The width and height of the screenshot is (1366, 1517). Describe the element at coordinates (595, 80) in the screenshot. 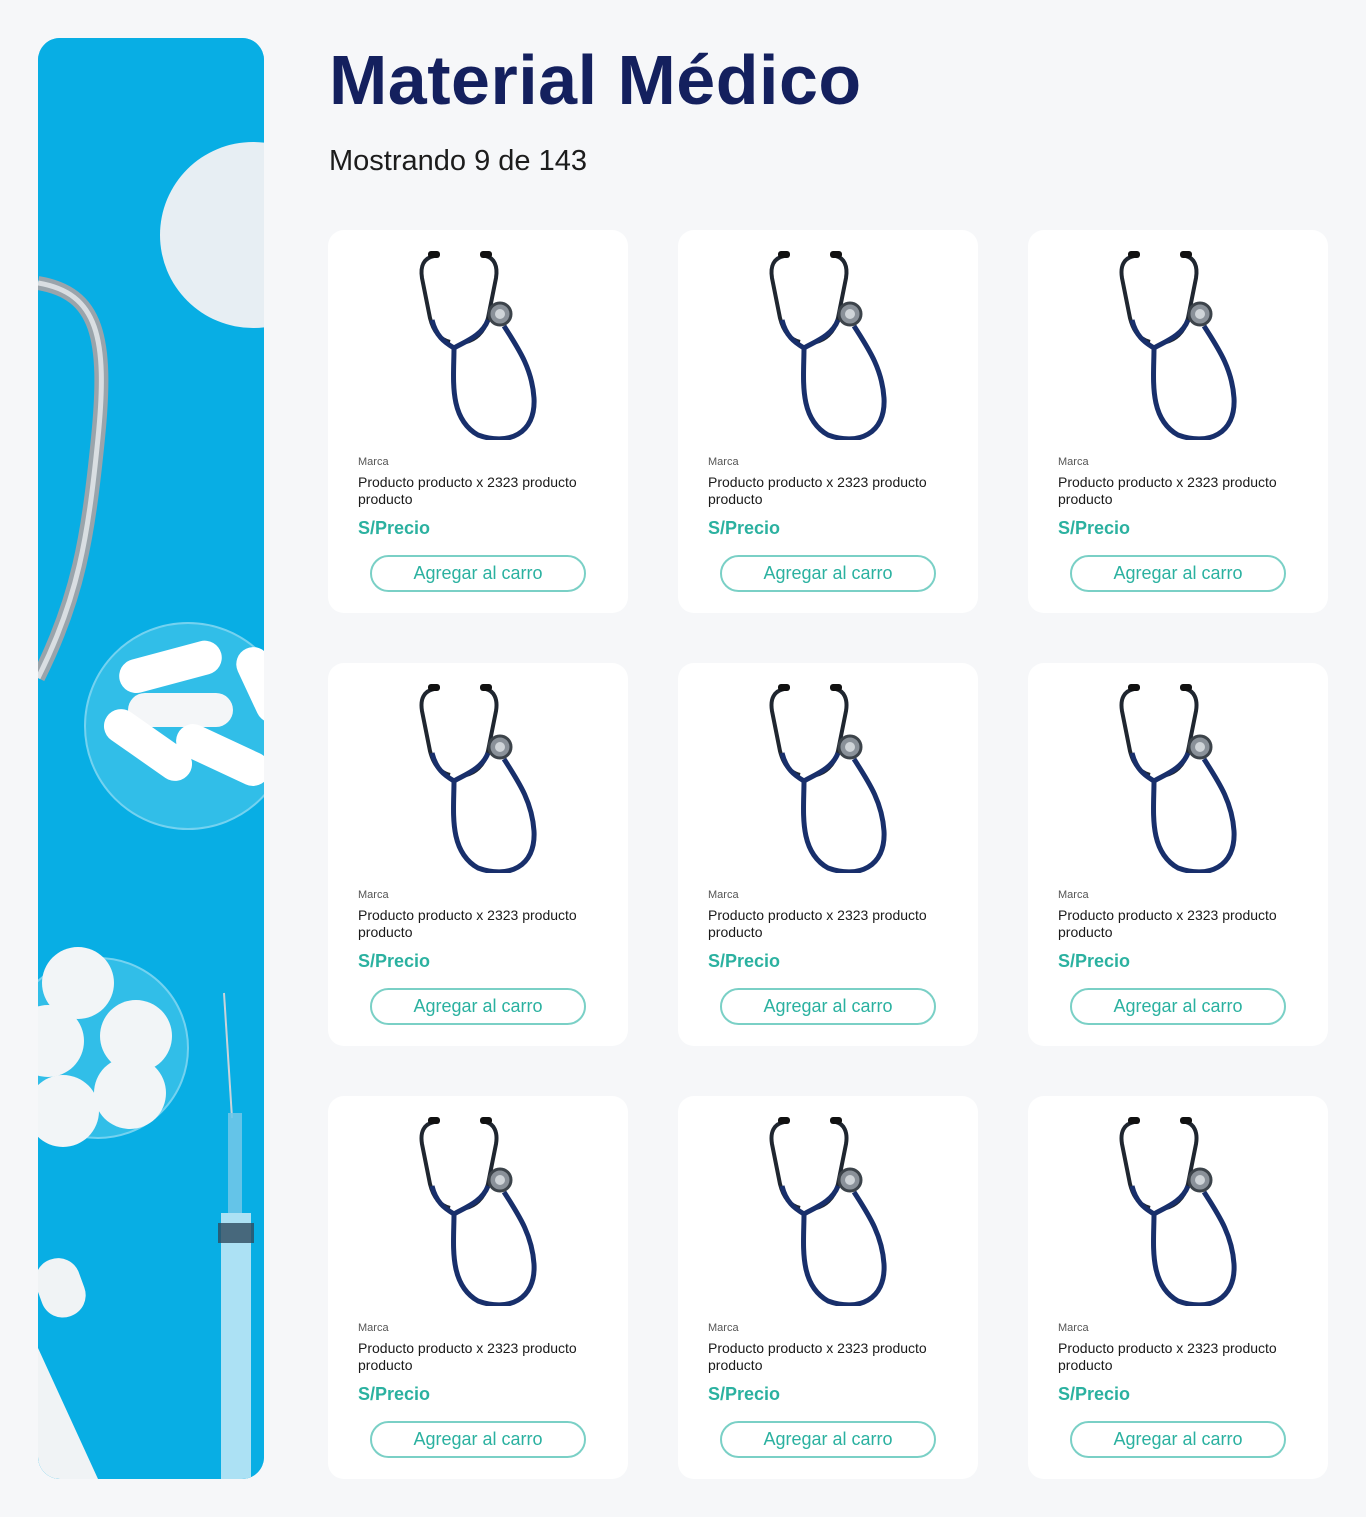

I see `page-title: Material Médico` at that location.